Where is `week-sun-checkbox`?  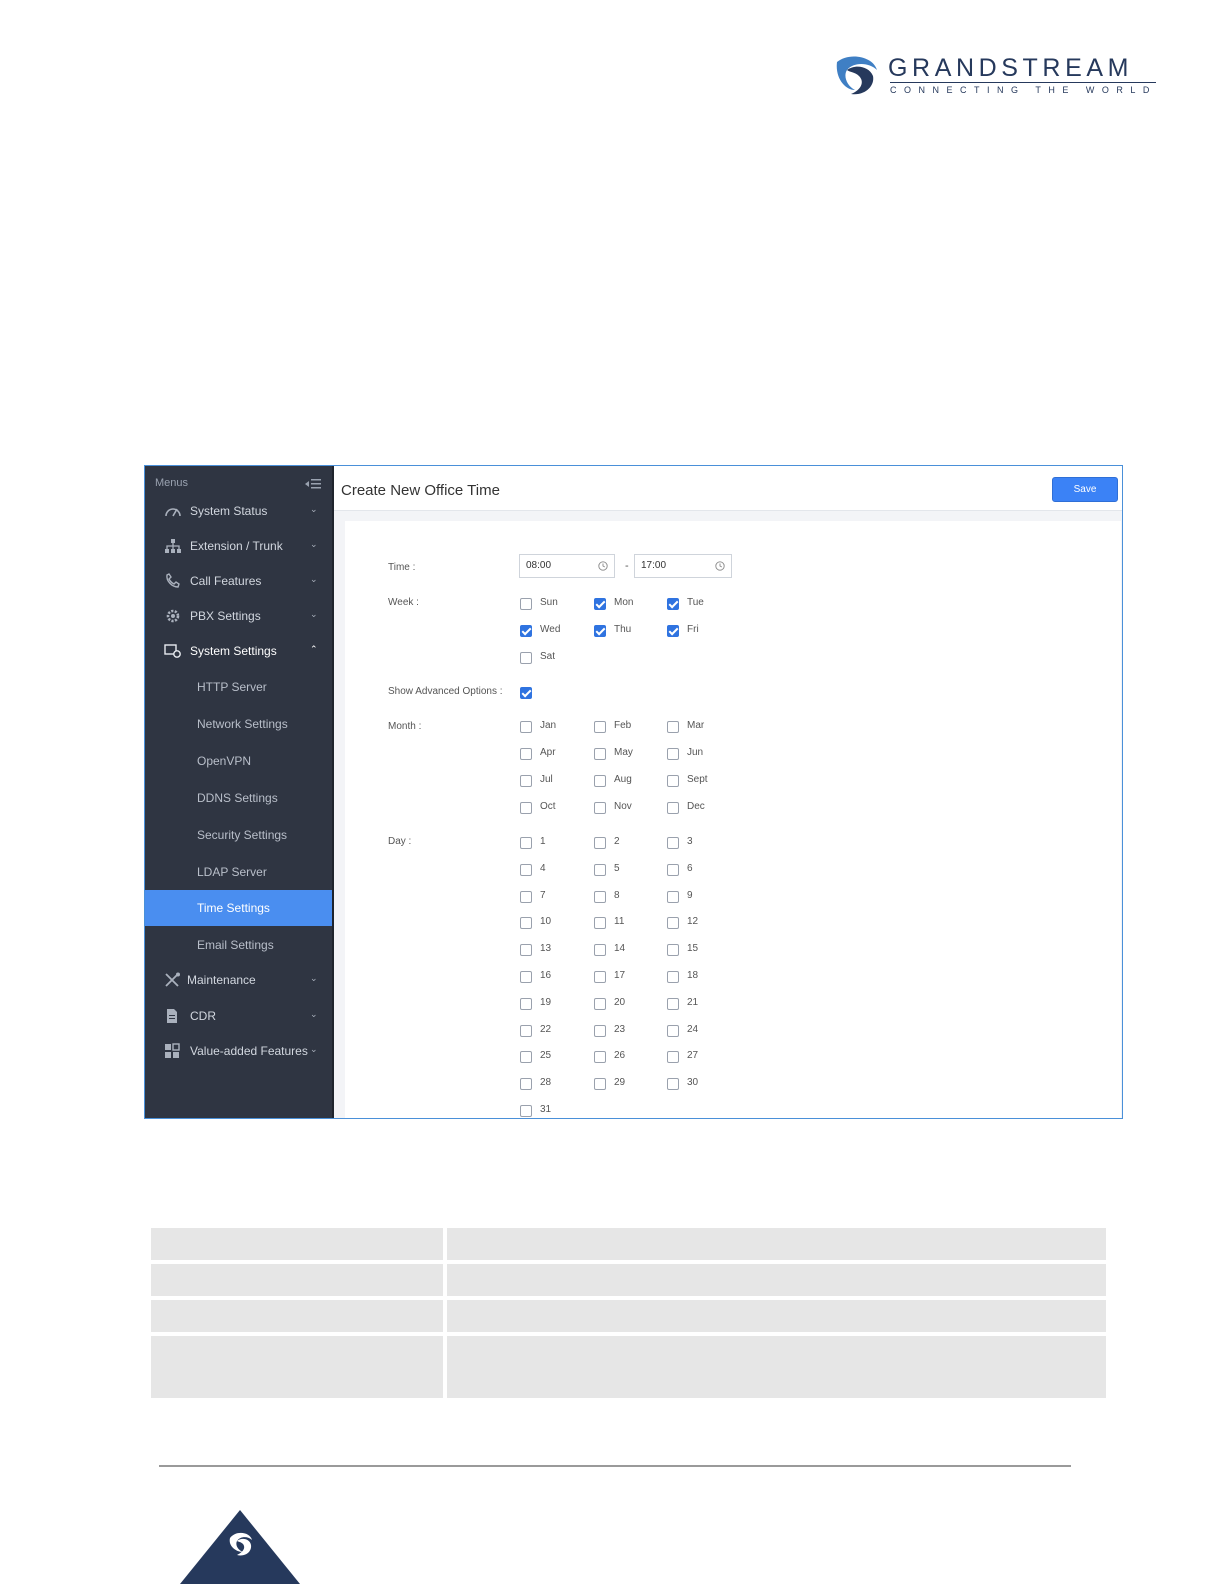
week-sun-checkbox is located at coordinates (526, 604).